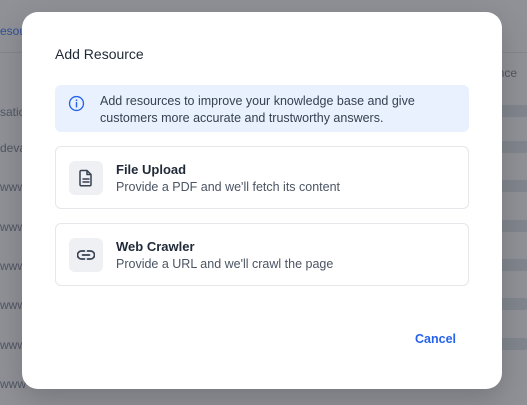 The width and height of the screenshot is (527, 405). I want to click on info-circle-icon, so click(76, 103).